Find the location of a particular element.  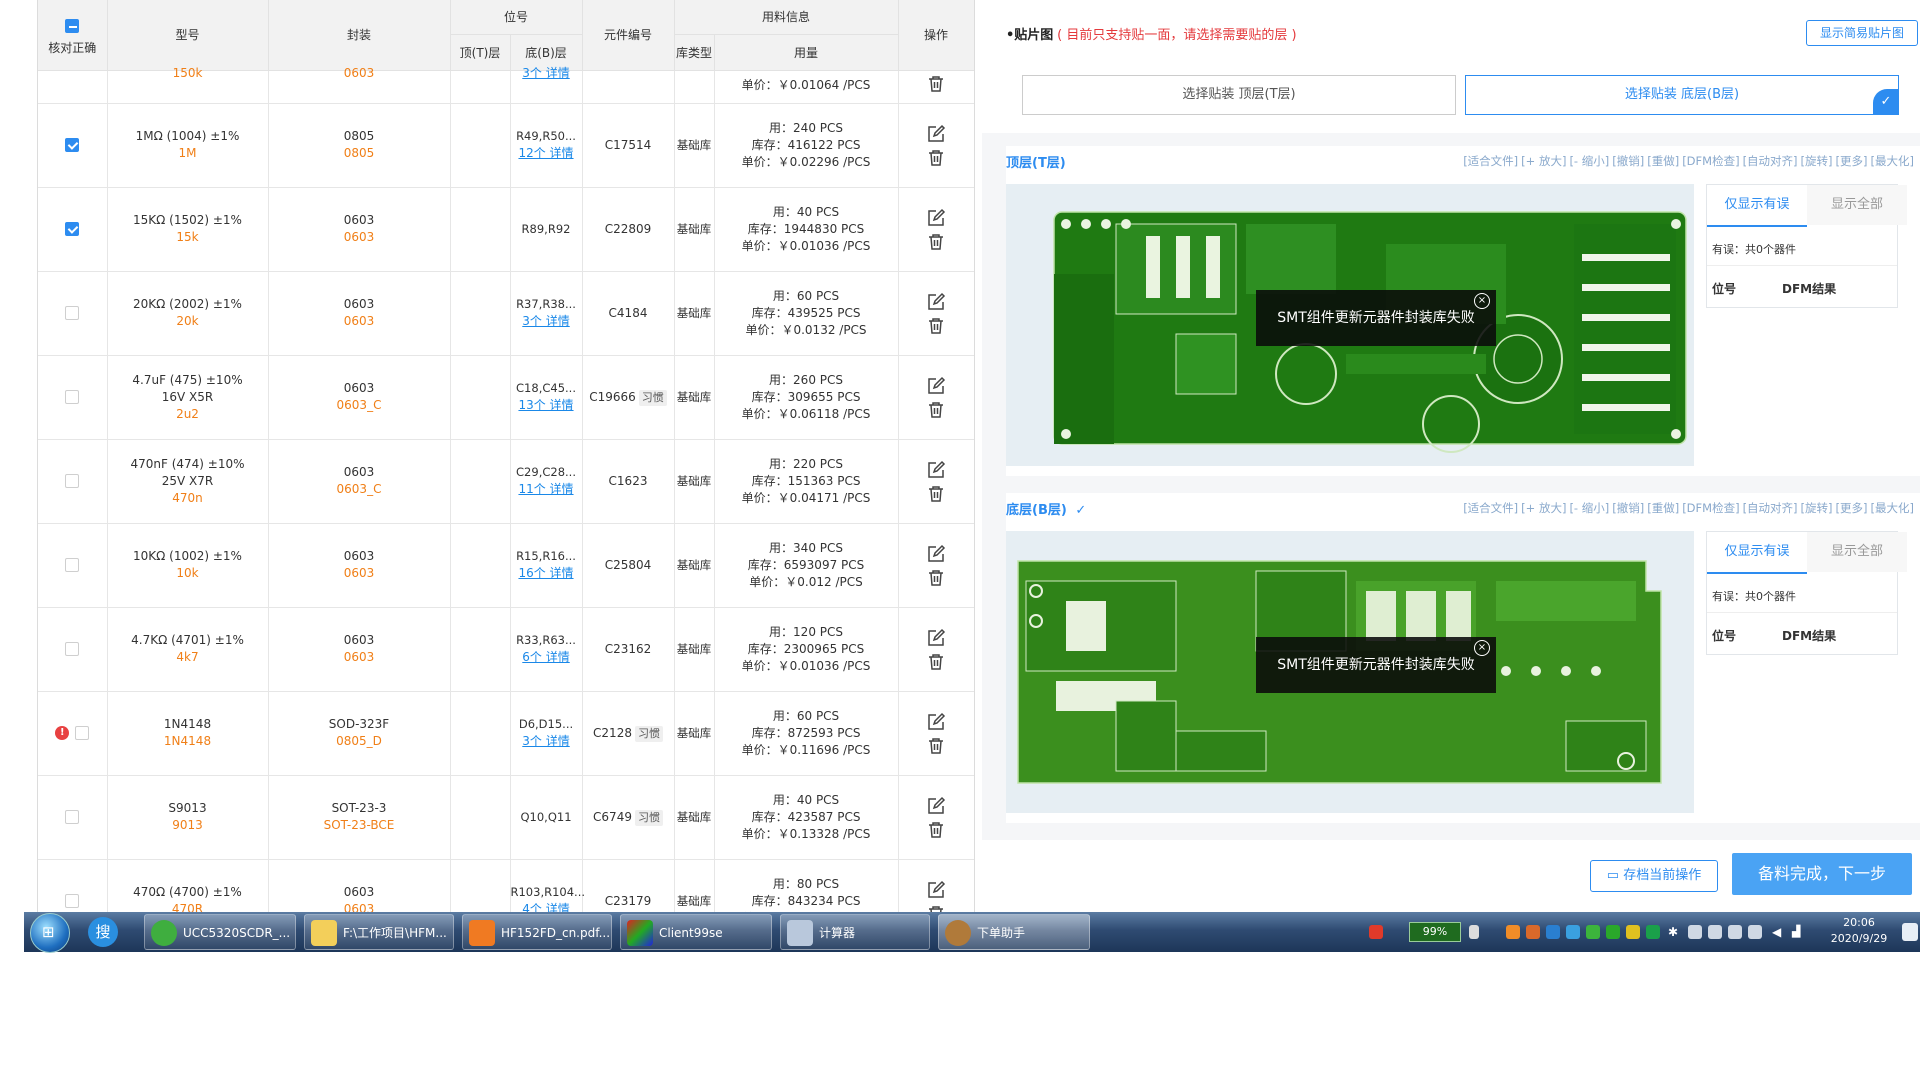

battery-indicator: 99% is located at coordinates (1435, 932).